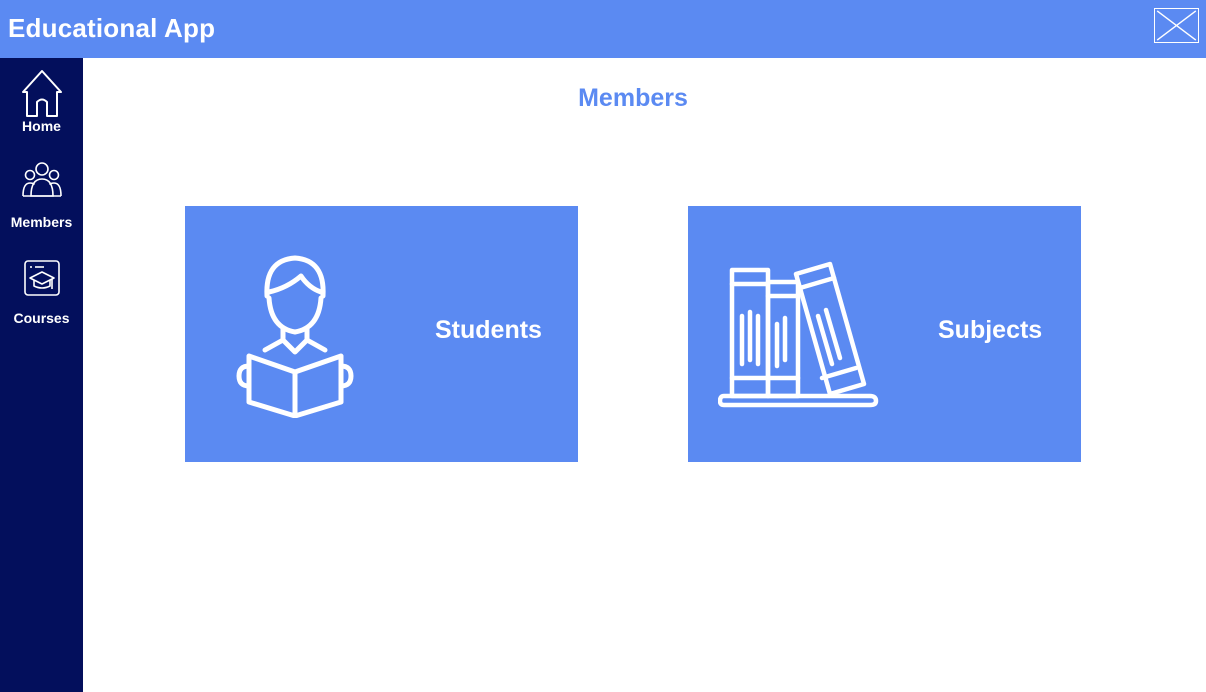 The height and width of the screenshot is (692, 1206). I want to click on app-title: Educational App, so click(112, 28).